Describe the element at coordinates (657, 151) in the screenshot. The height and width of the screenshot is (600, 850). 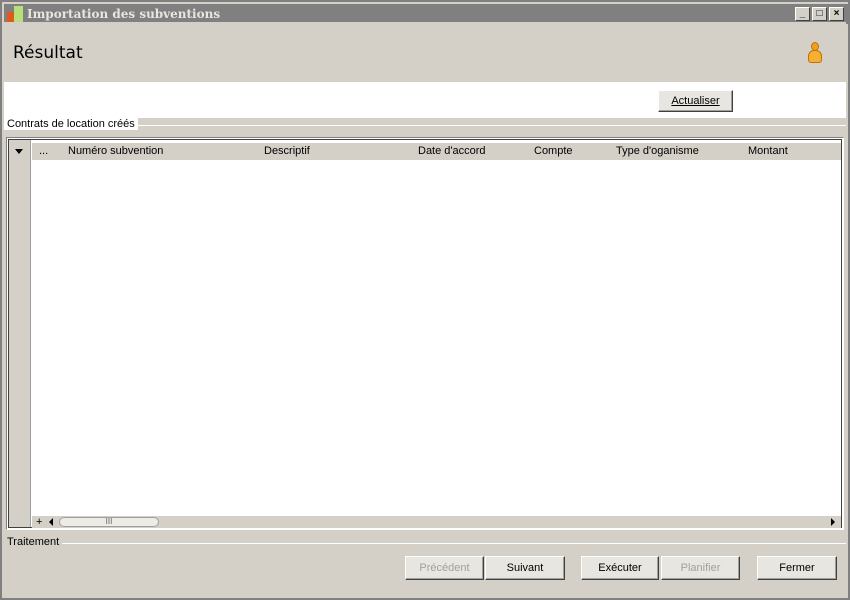
I see `column-header-organization-type: Type d'oganisme` at that location.